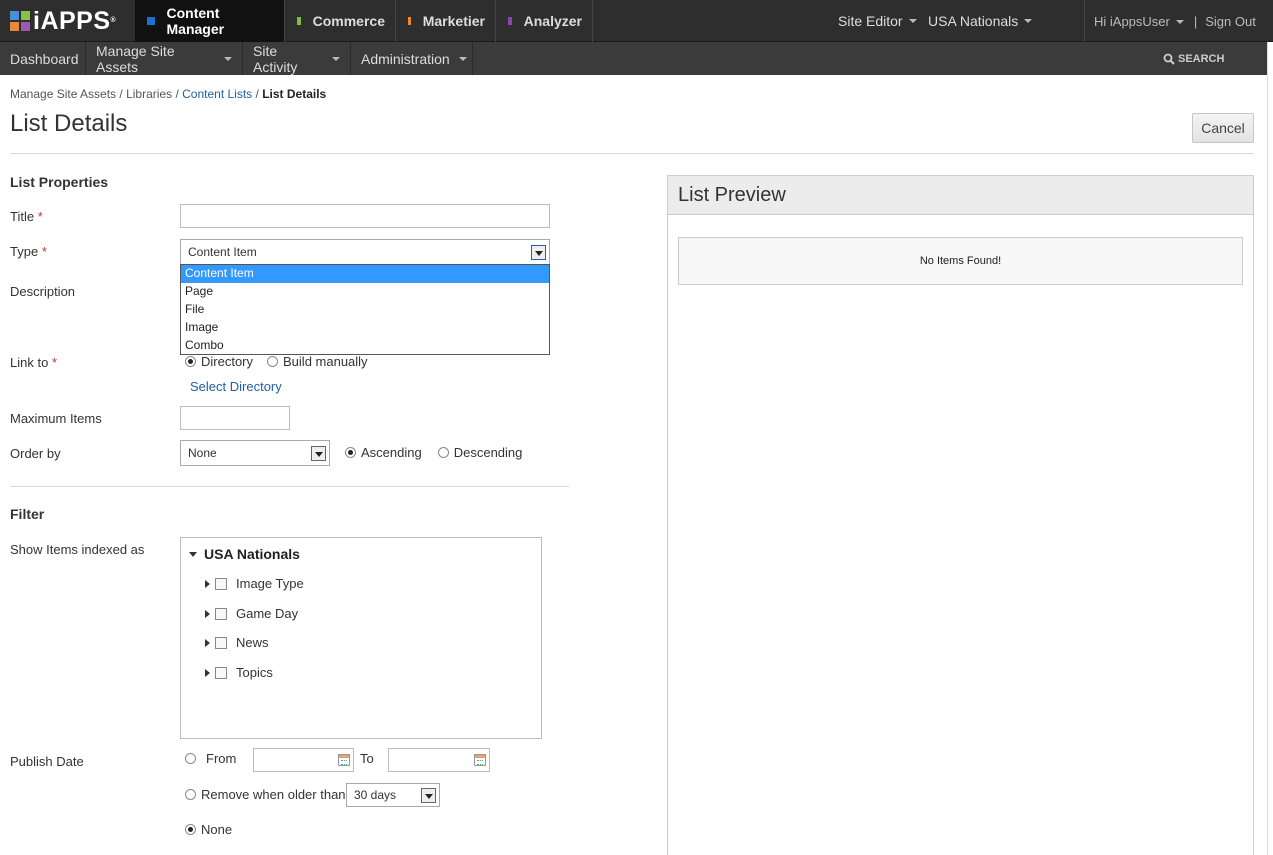 Image resolution: width=1273 pixels, height=855 pixels. What do you see at coordinates (252, 642) in the screenshot?
I see `tree-item-label: News` at bounding box center [252, 642].